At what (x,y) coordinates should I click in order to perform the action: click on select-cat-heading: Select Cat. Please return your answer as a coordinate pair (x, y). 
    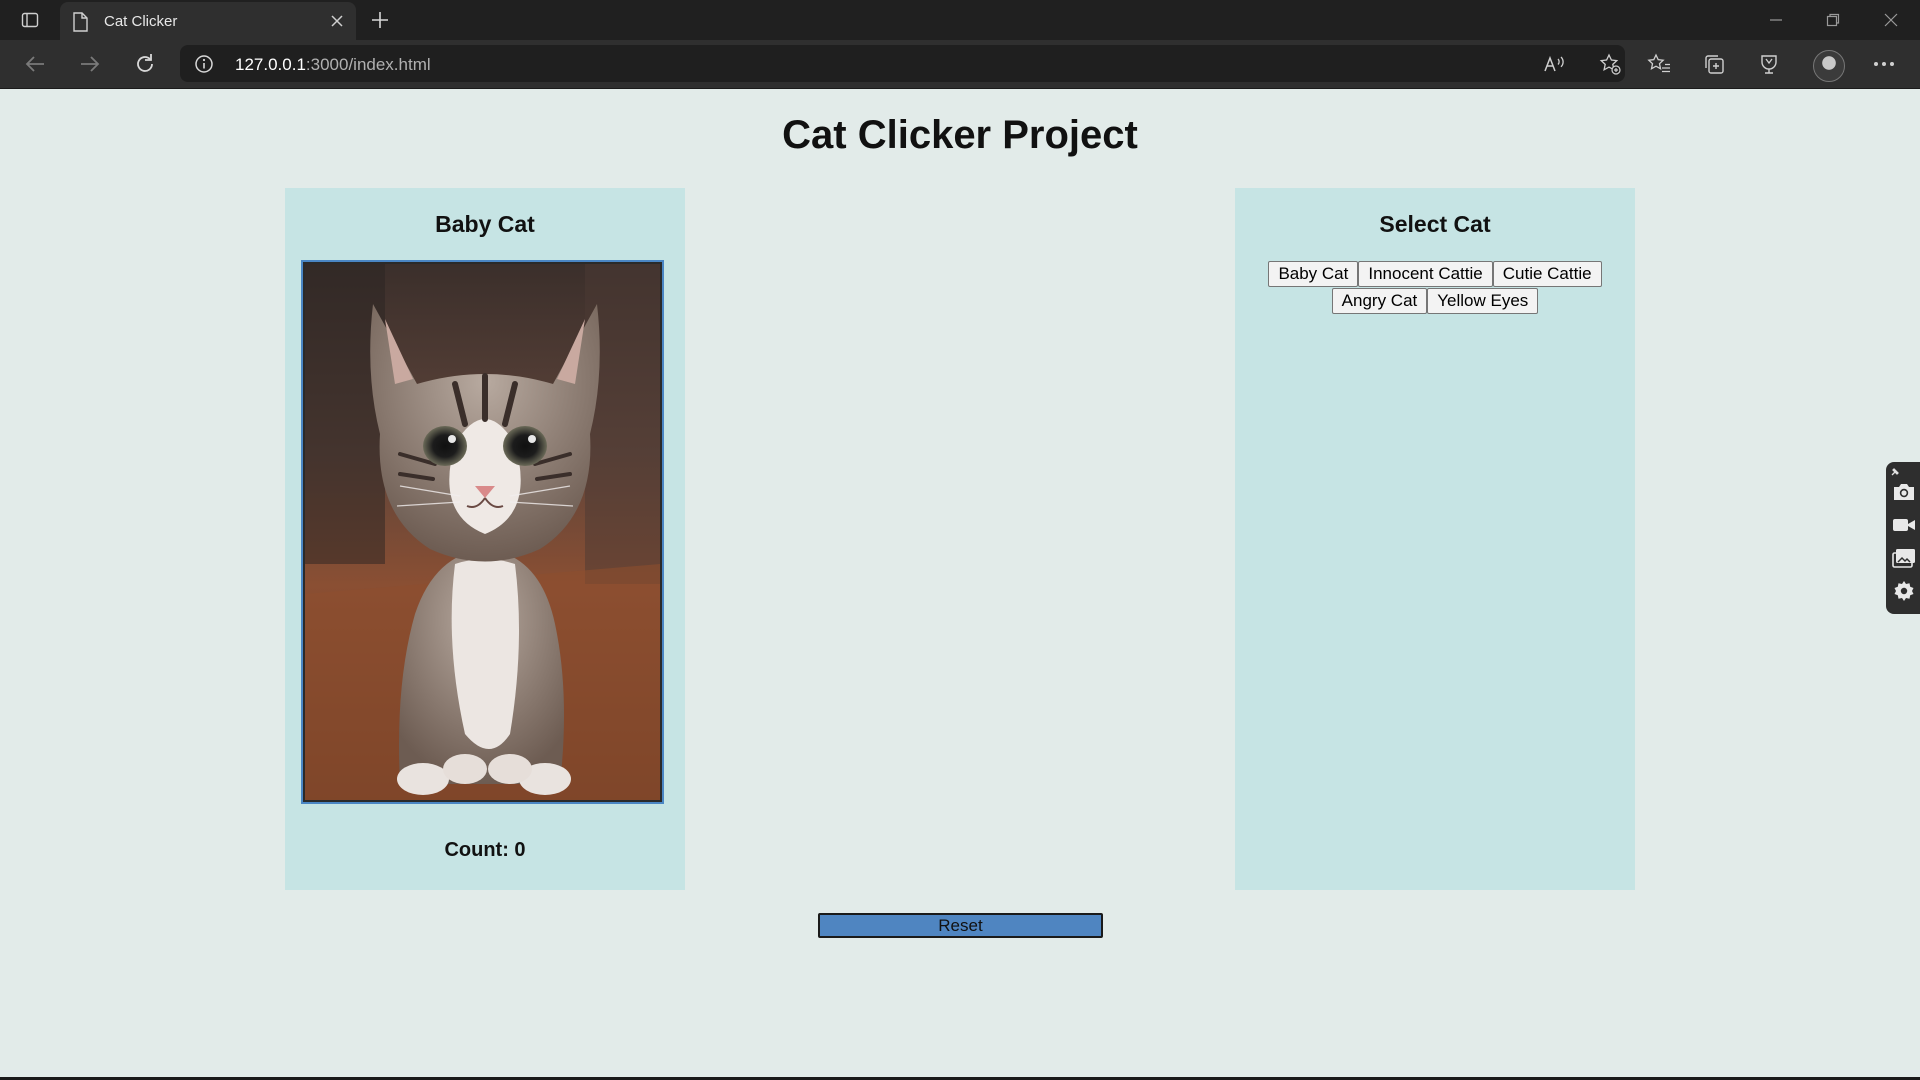
    Looking at the image, I should click on (1435, 224).